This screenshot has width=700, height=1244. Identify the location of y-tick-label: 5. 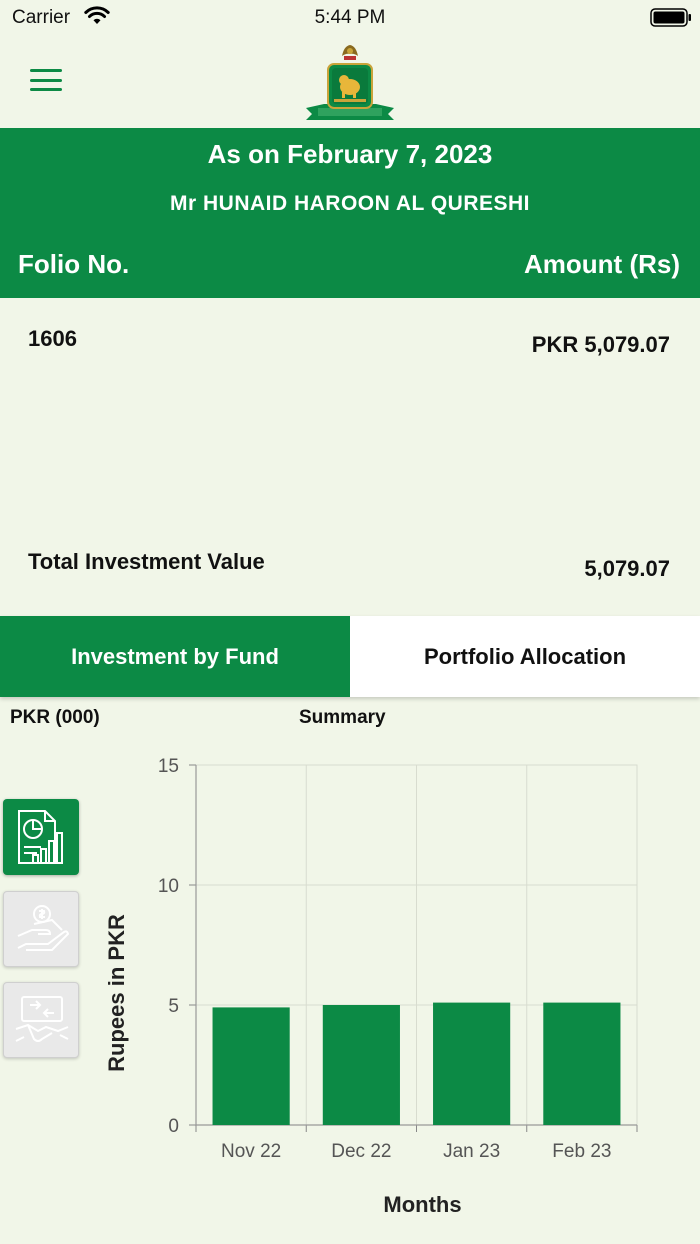
(173, 1006).